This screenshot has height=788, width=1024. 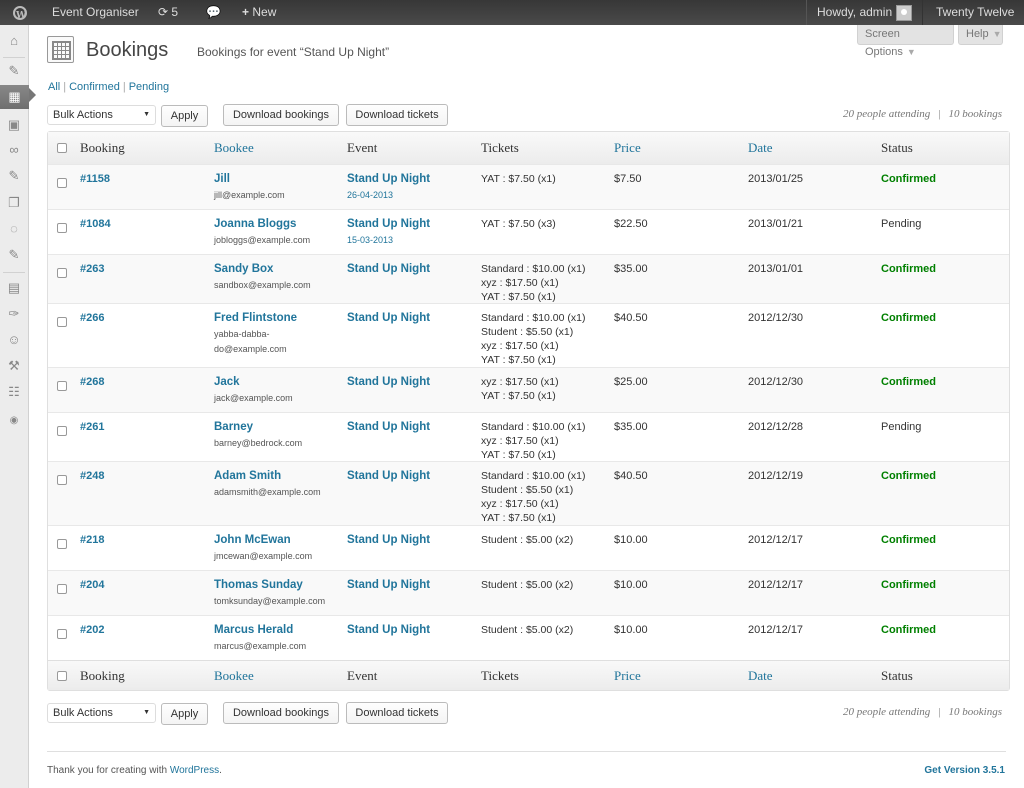 I want to click on booking-id-link: #248, so click(x=92, y=476).